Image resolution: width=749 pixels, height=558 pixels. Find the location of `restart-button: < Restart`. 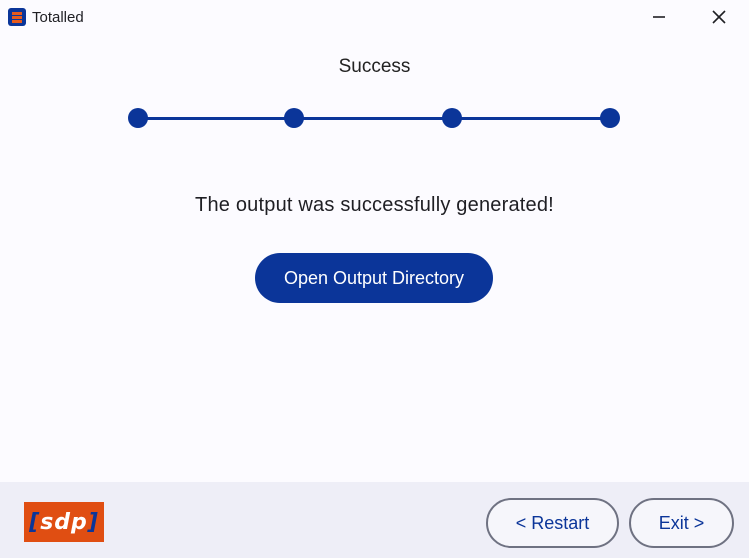

restart-button: < Restart is located at coordinates (552, 523).